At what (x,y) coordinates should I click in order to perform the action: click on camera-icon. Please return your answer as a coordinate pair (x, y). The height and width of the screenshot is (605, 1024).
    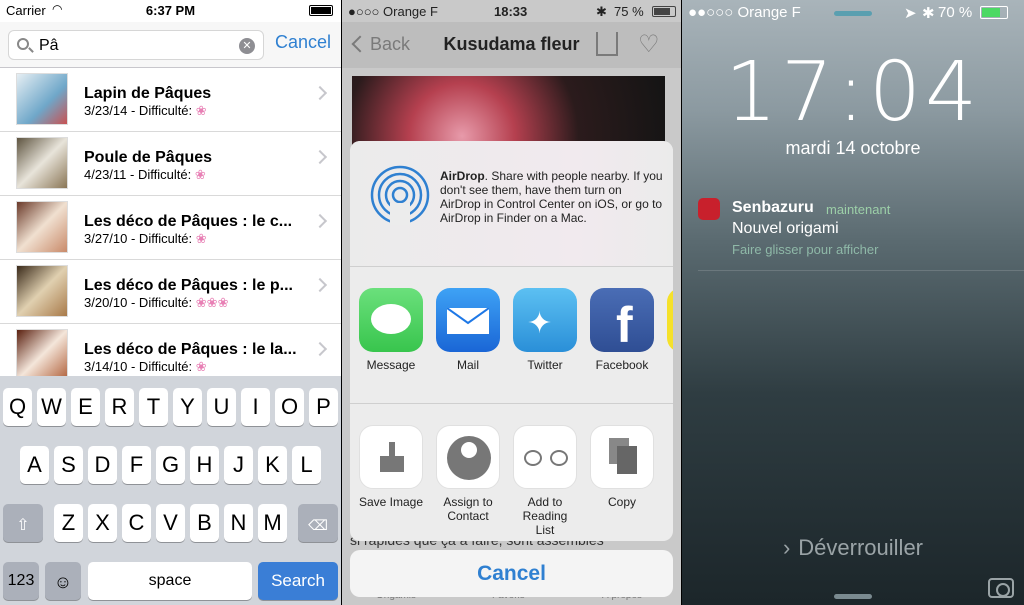
    Looking at the image, I should click on (1001, 588).